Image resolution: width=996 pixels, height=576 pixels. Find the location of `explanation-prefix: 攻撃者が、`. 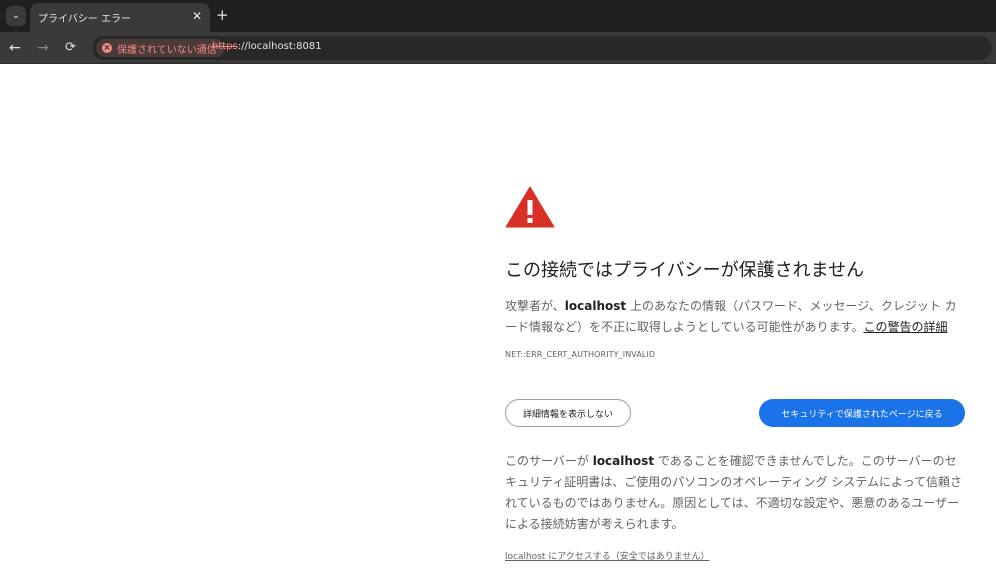

explanation-prefix: 攻撃者が、 is located at coordinates (535, 306).